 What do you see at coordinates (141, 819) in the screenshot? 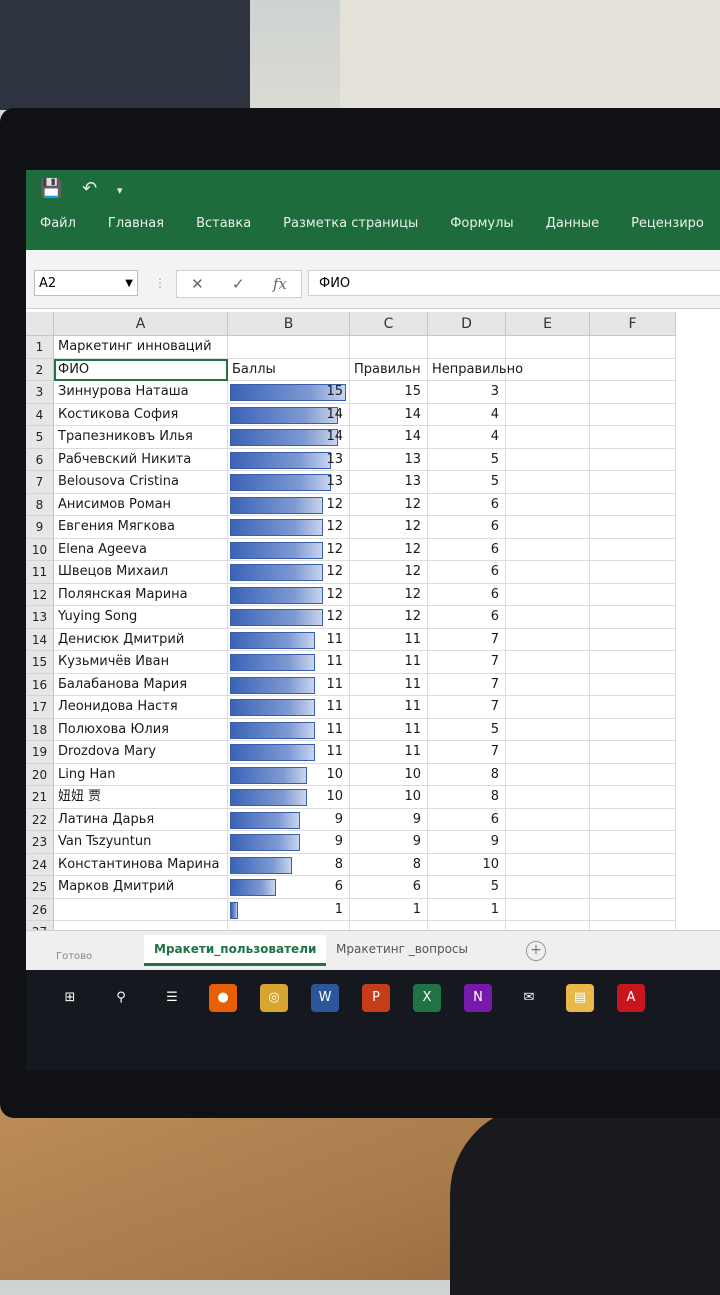
I see `cell-a22: Латина Дарья` at bounding box center [141, 819].